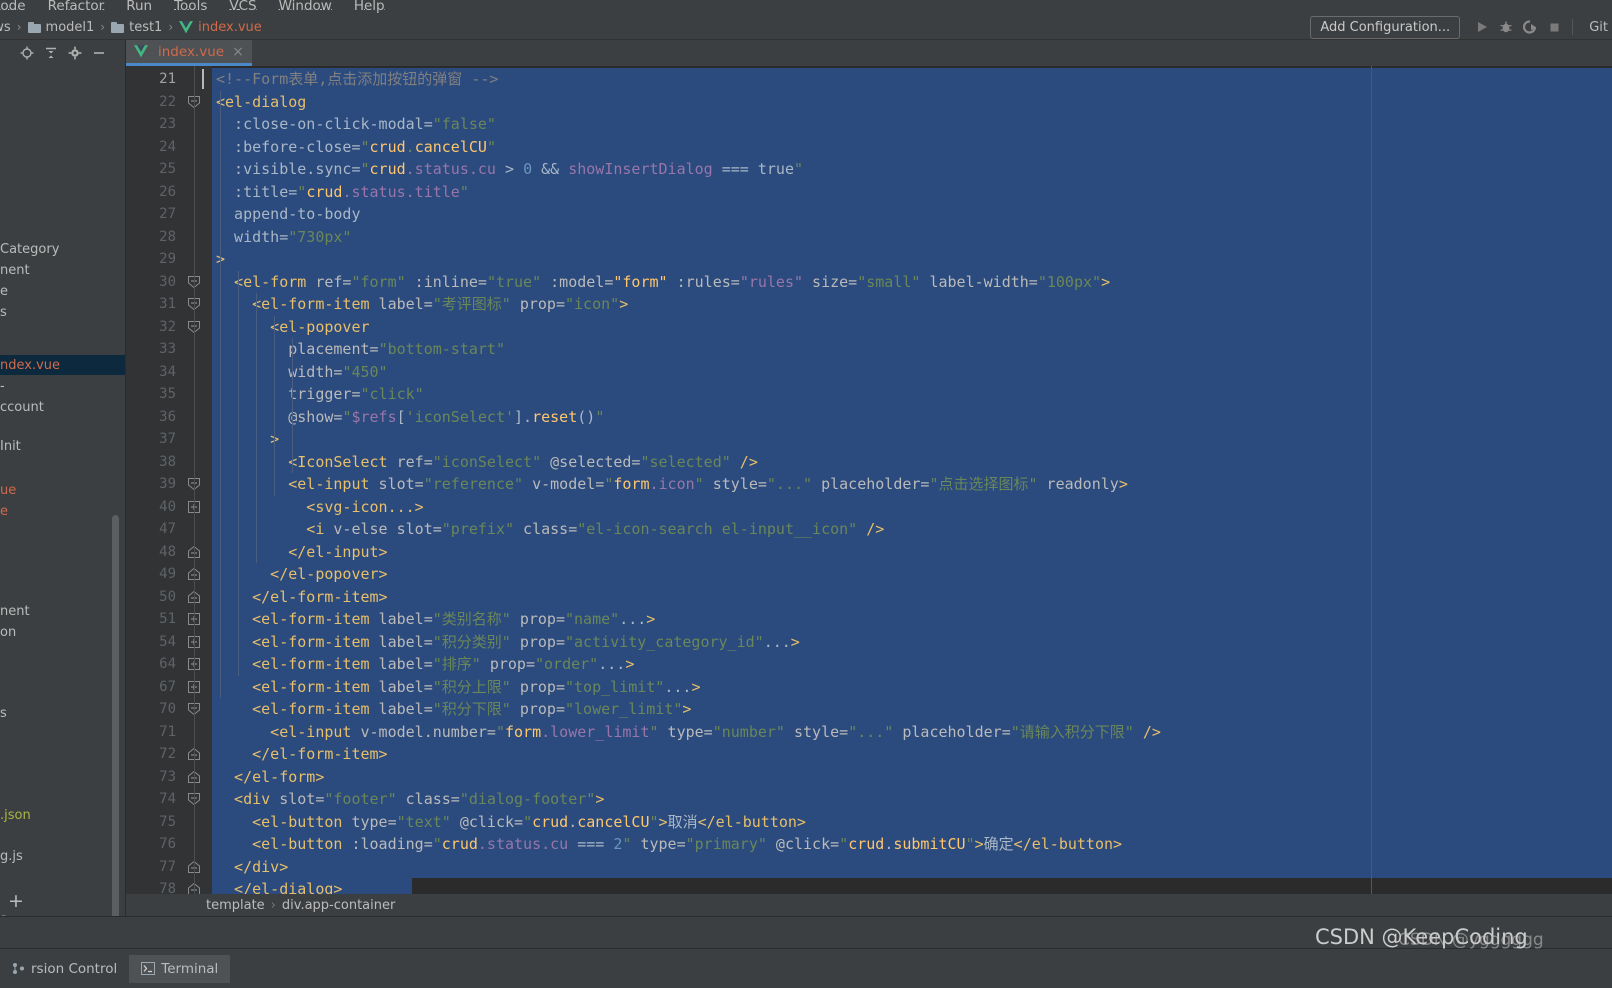  What do you see at coordinates (63, 365) in the screenshot?
I see `list-item: ndex.vue` at bounding box center [63, 365].